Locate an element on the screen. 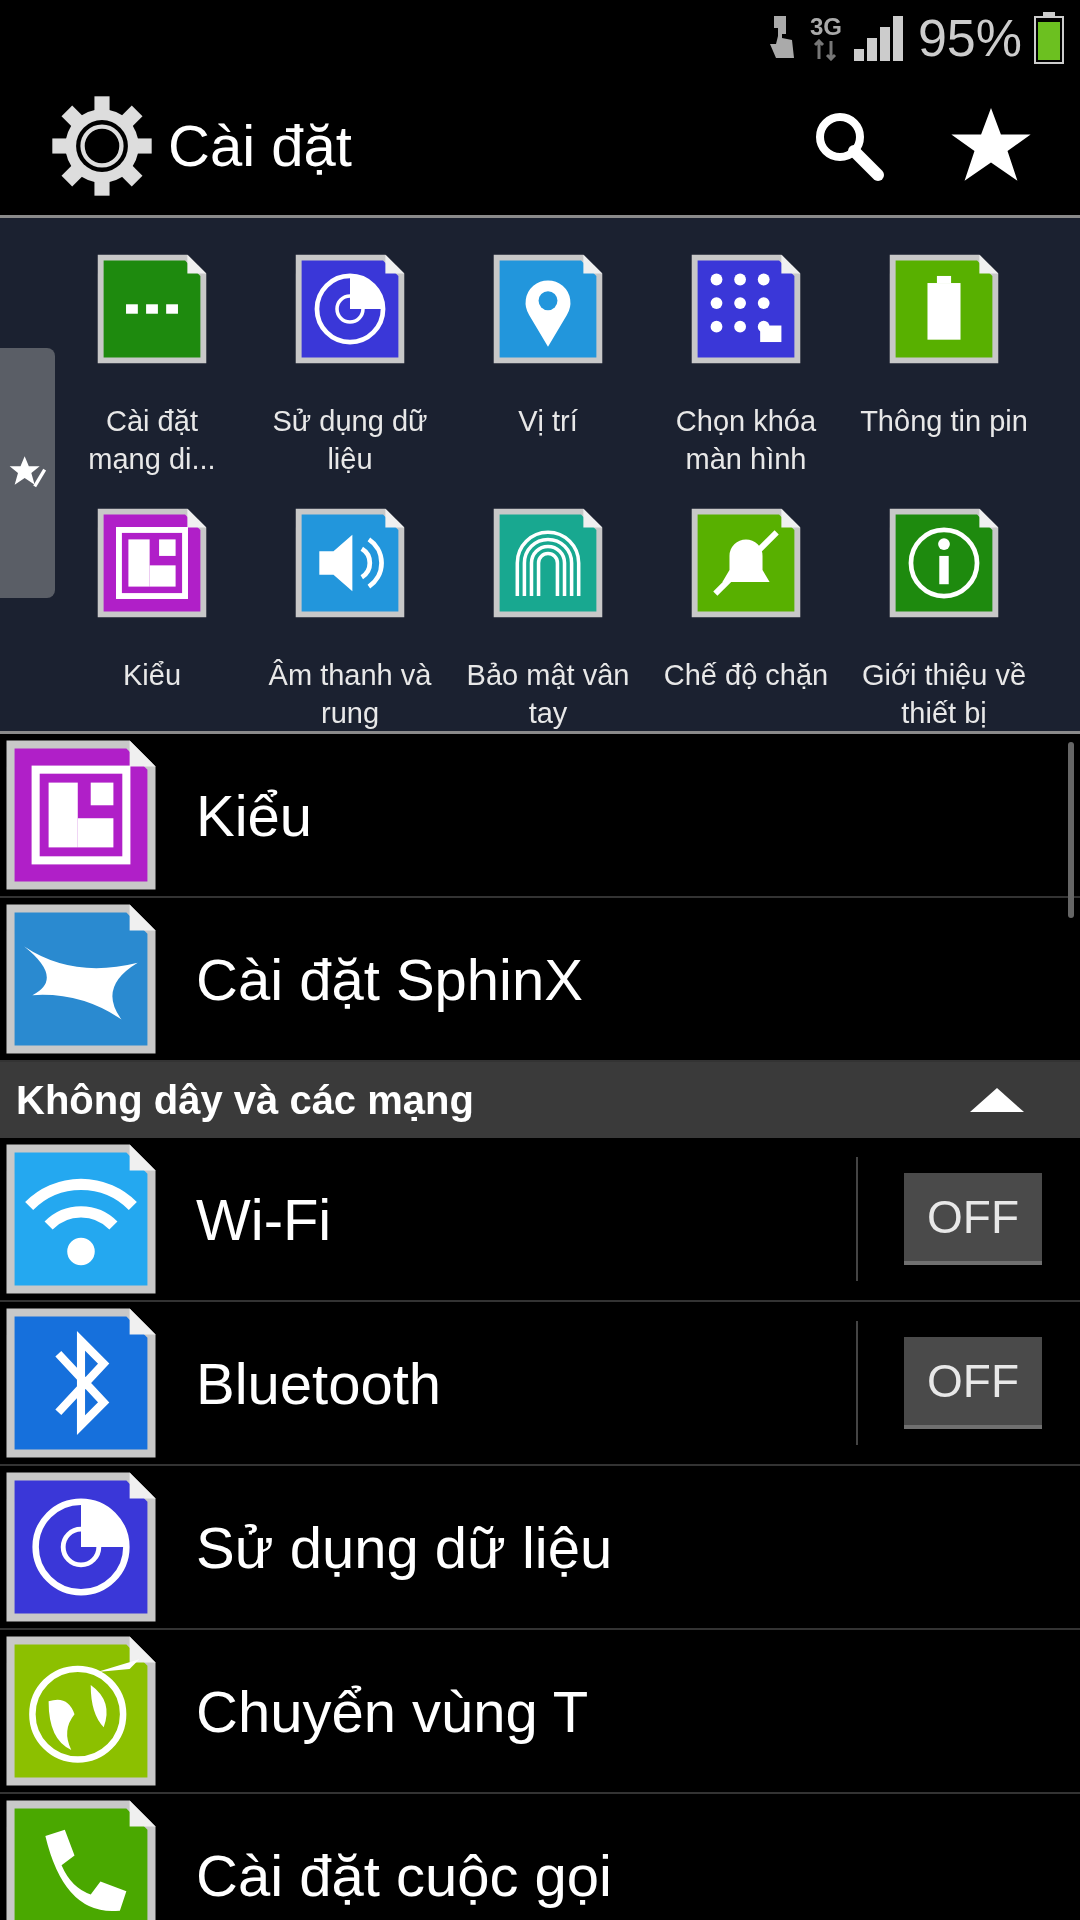 The width and height of the screenshot is (1080, 1920). setting-item: Sử dụng dữ liệu is located at coordinates (404, 1547).